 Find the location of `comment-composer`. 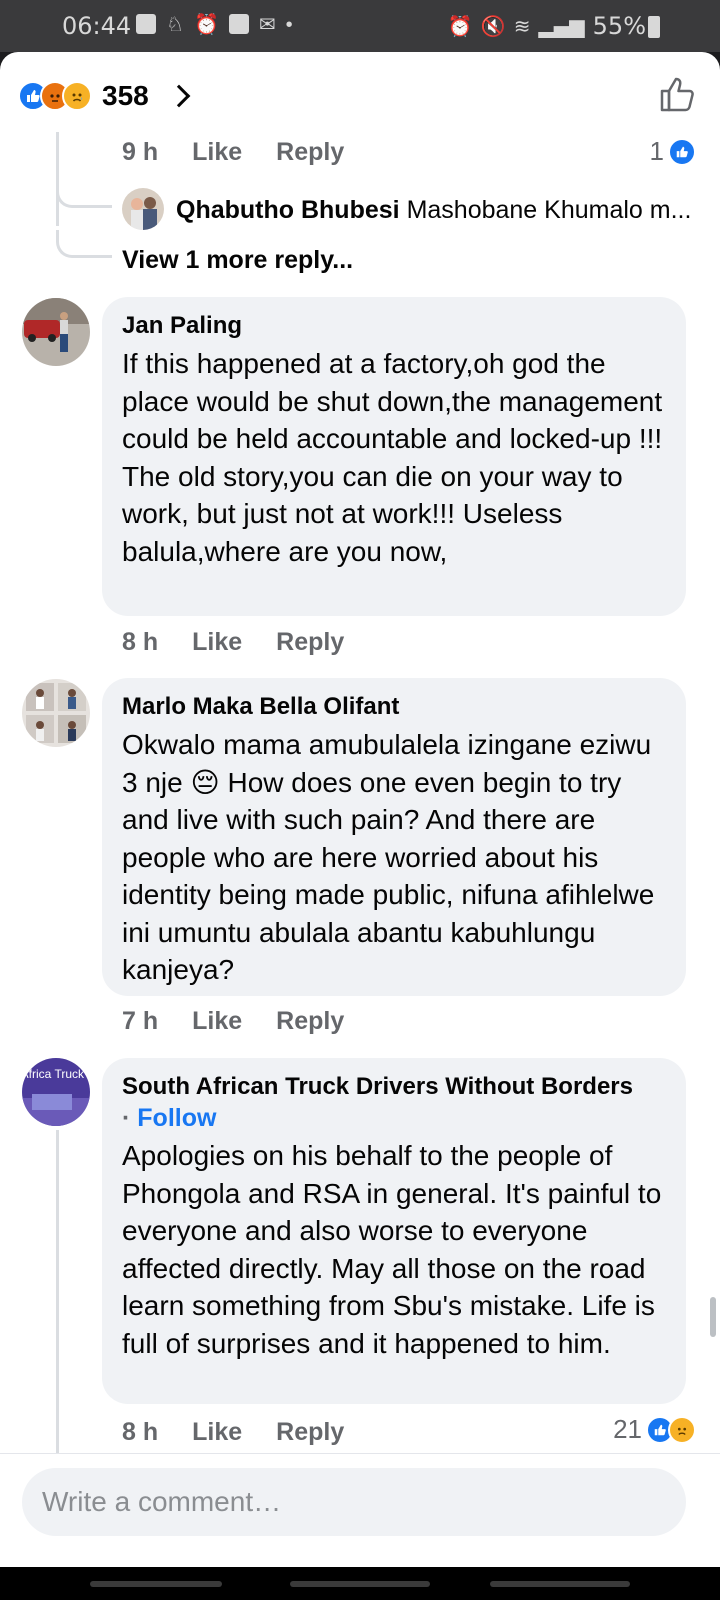

comment-composer is located at coordinates (360, 1510).